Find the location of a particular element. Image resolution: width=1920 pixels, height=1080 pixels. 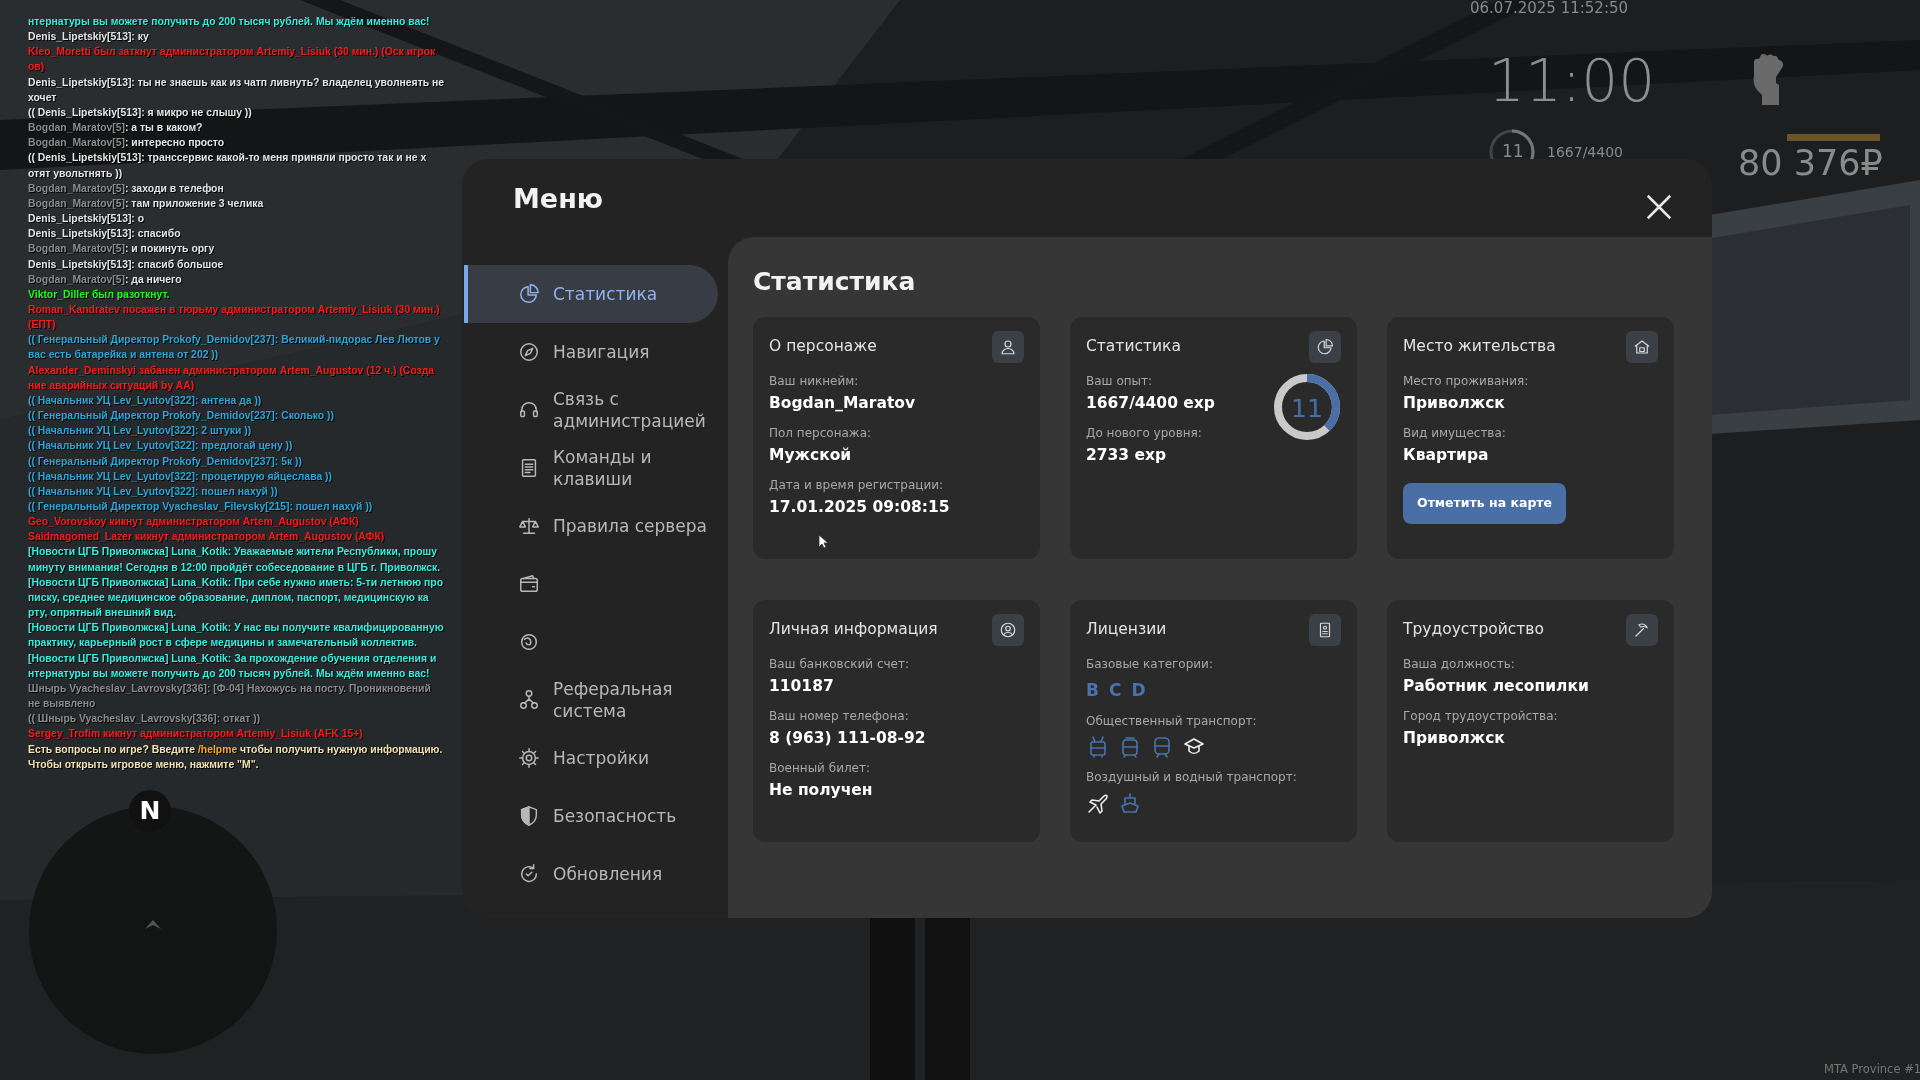

shield-icon is located at coordinates (529, 816).